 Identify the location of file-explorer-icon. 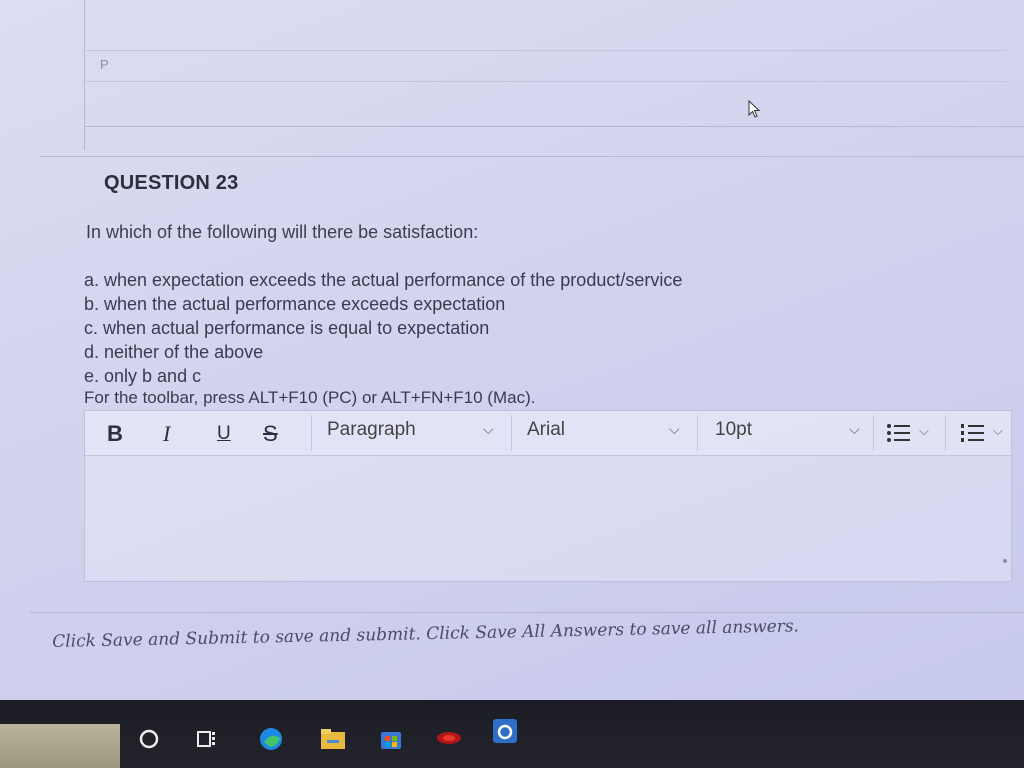
(333, 739).